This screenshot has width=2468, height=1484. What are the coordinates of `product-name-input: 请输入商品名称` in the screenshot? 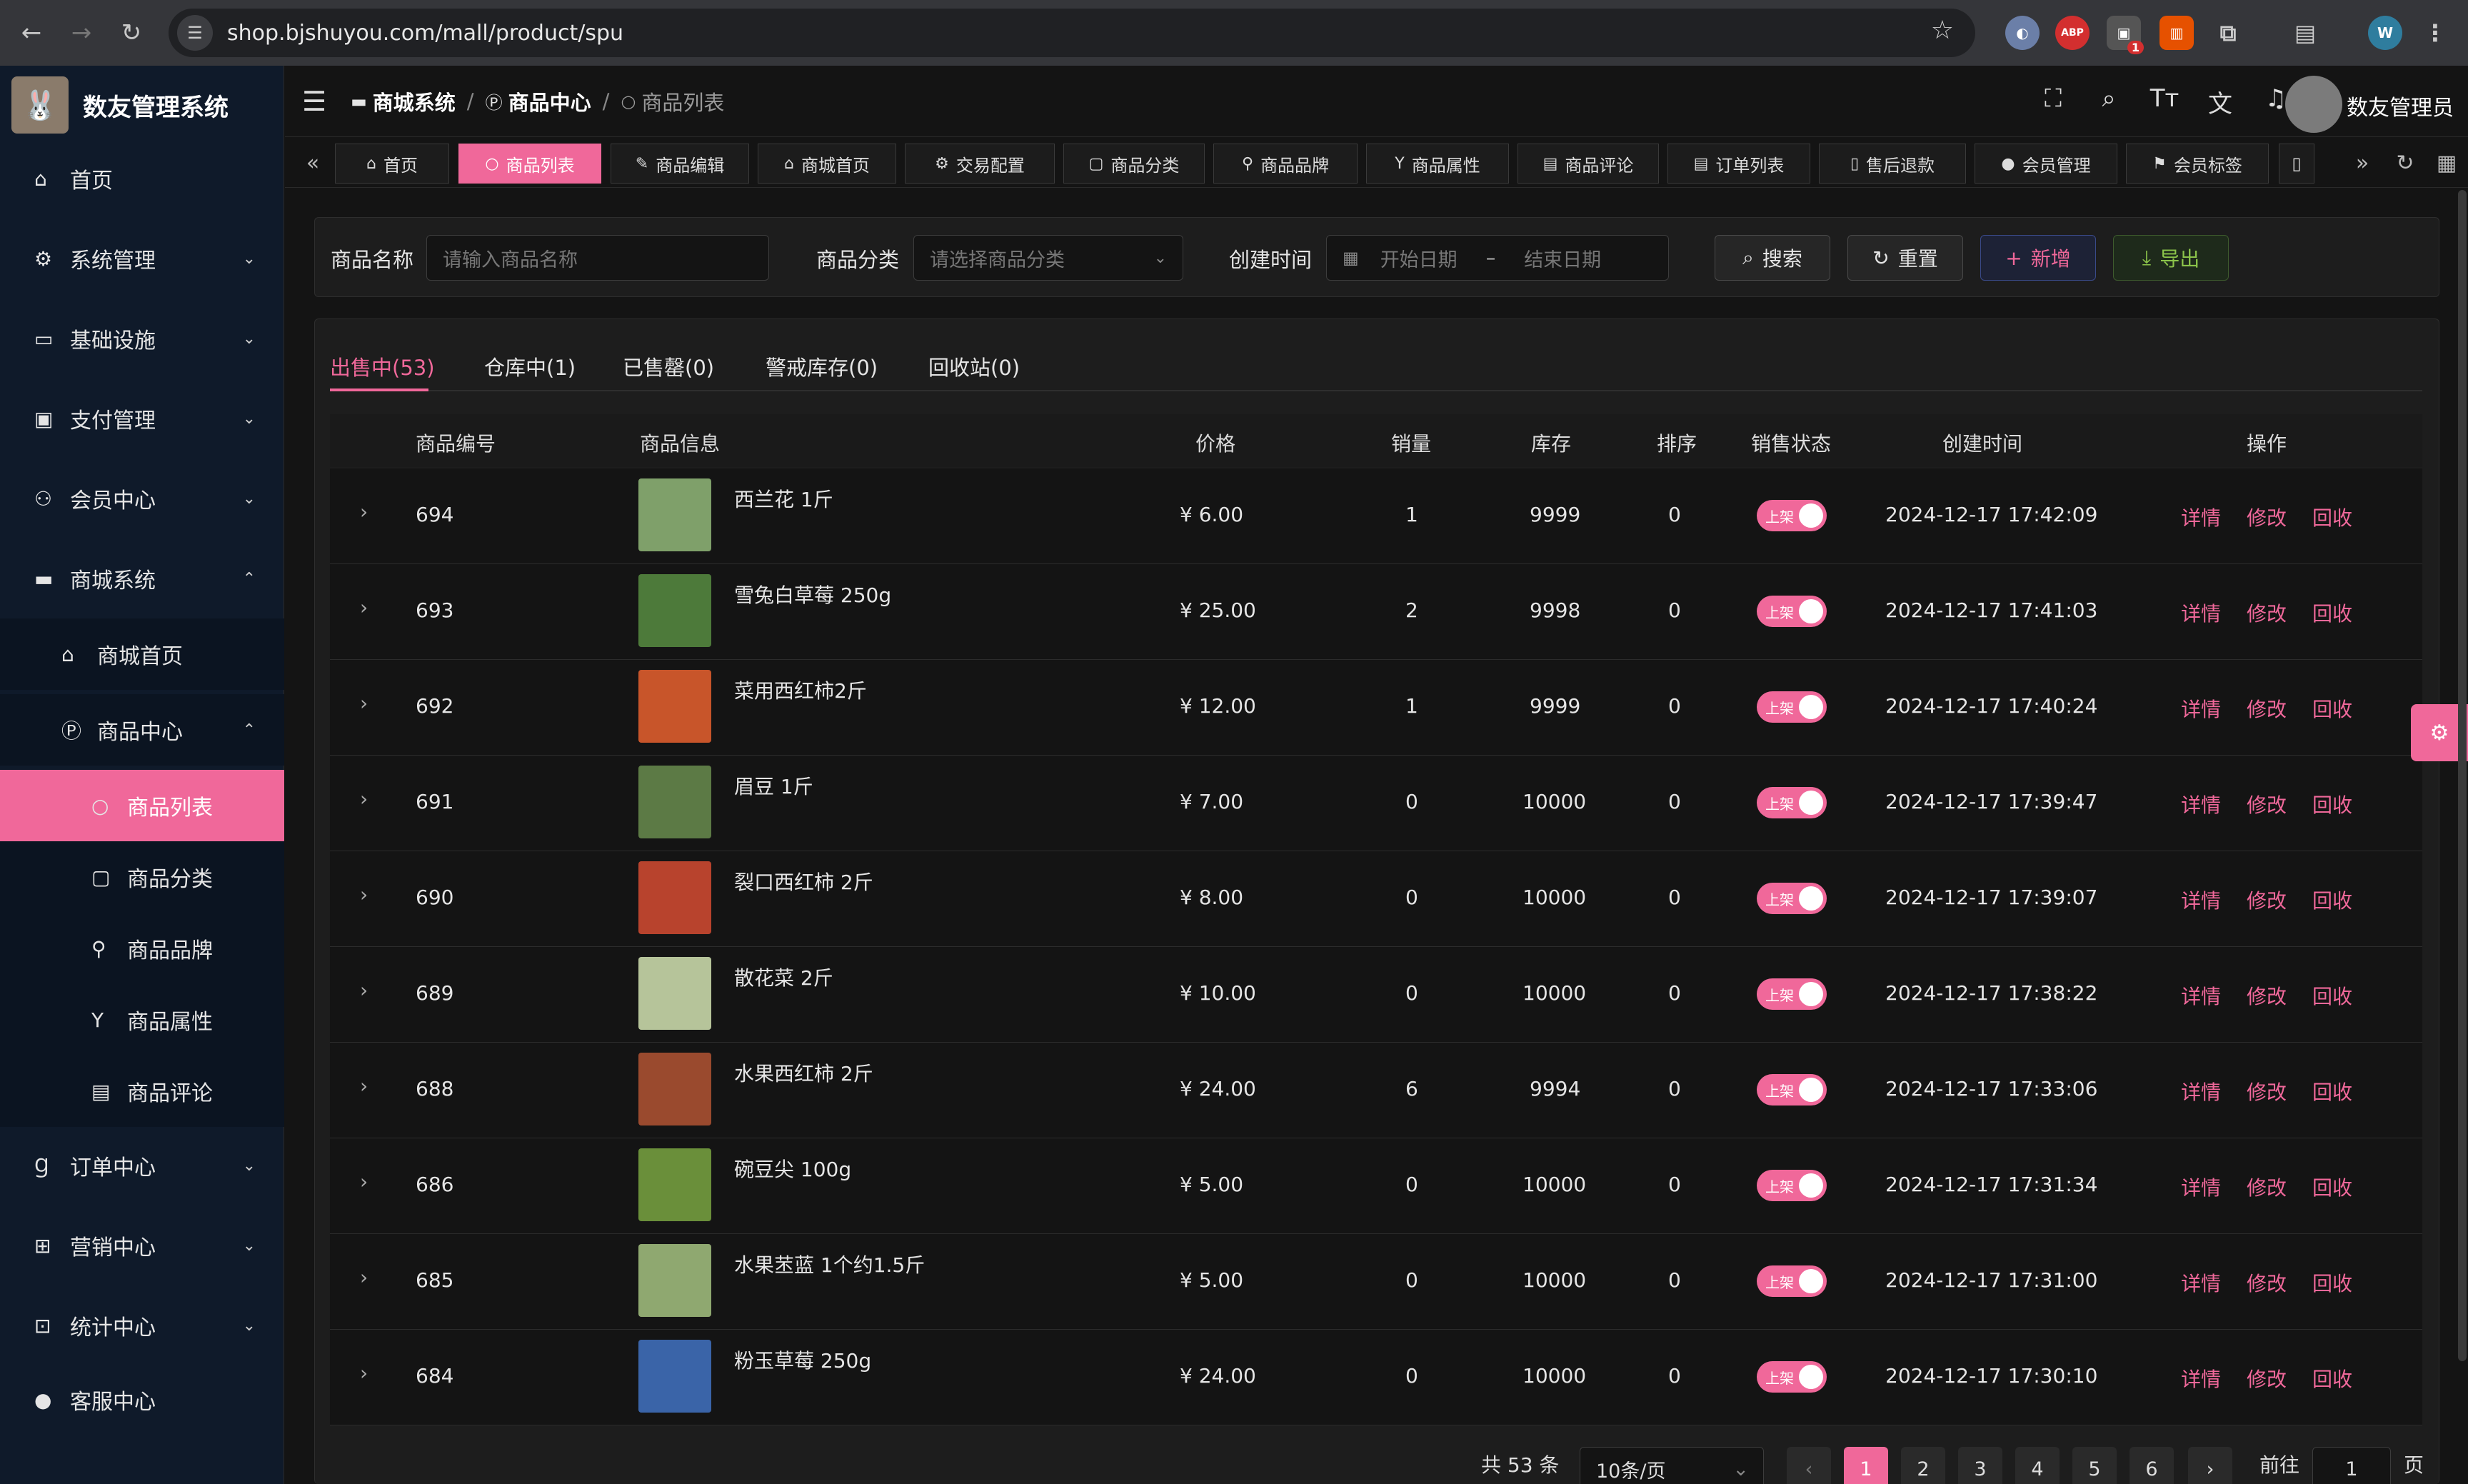 It's located at (597, 258).